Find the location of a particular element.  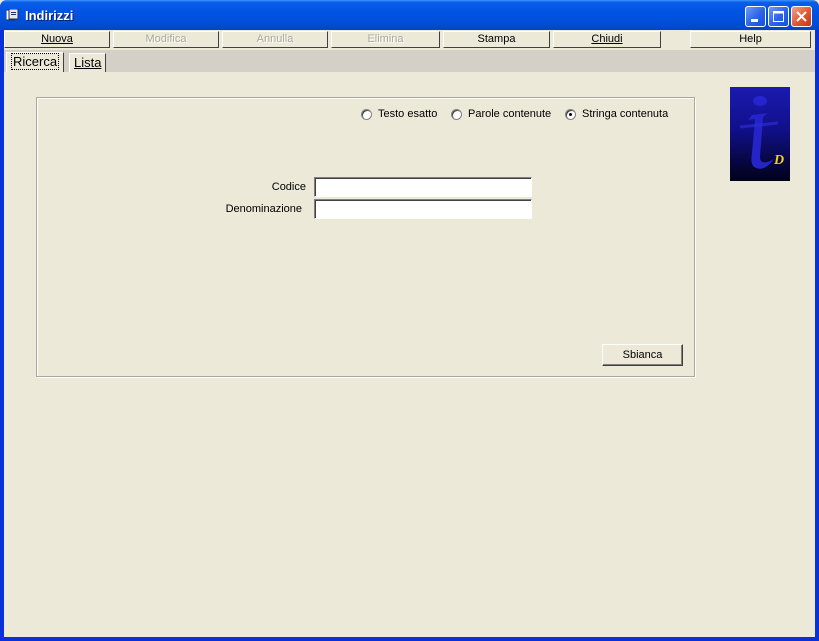

annulla-button: Annulla is located at coordinates (275, 39).